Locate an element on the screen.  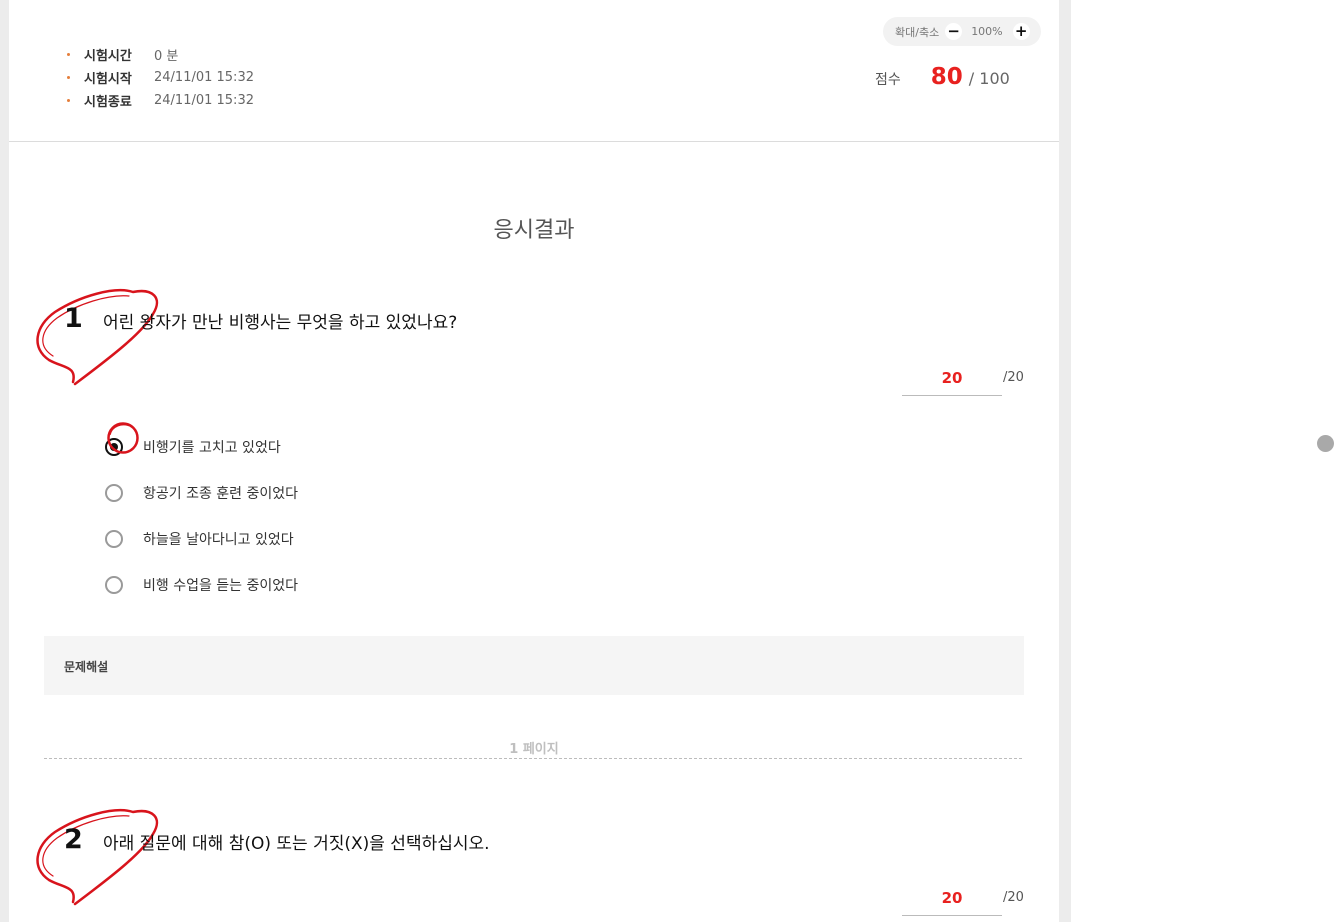
exam-start: 시험시작 24/11/01 15:32 is located at coordinates (160, 77).